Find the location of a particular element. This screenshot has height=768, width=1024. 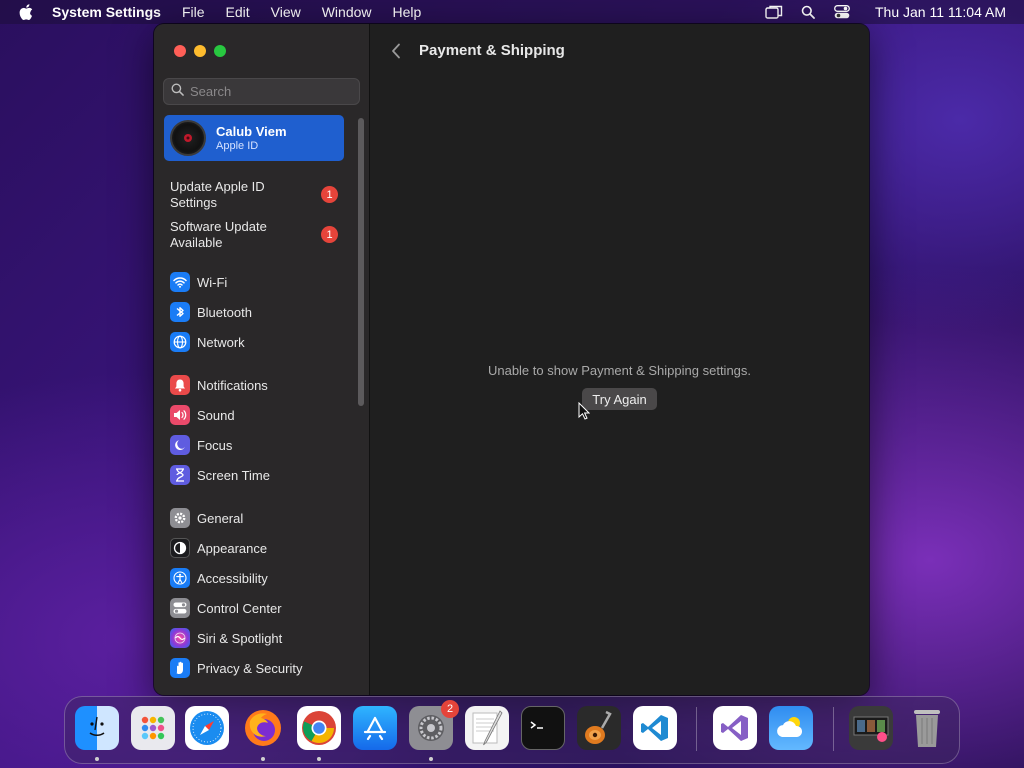

sidebar-item-label: Wi-Fi is located at coordinates (212, 282).